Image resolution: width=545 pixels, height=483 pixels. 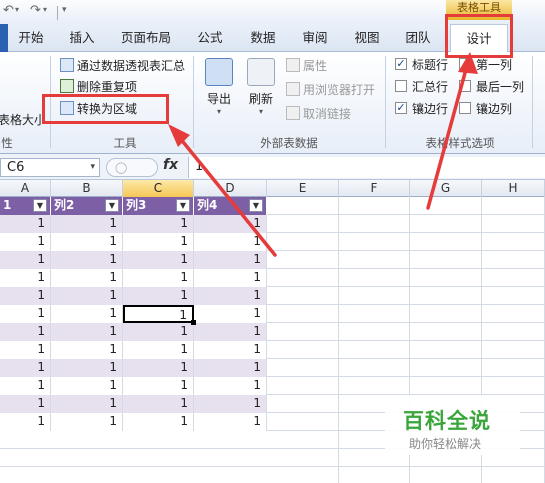 I want to click on watermark-title: 百科全说, so click(x=447, y=421).